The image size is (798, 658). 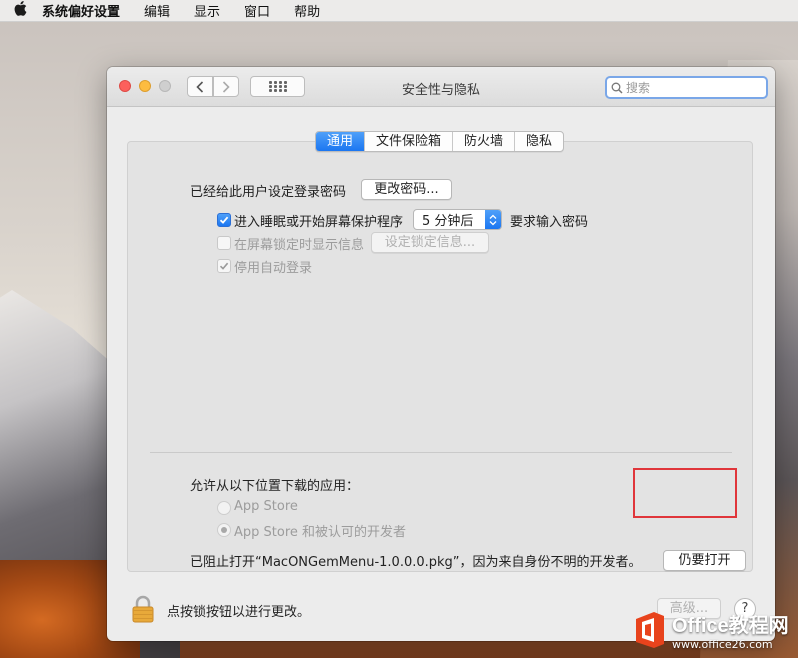 I want to click on lock-message-label: 在屏幕锁定时显示信息, so click(x=299, y=245).